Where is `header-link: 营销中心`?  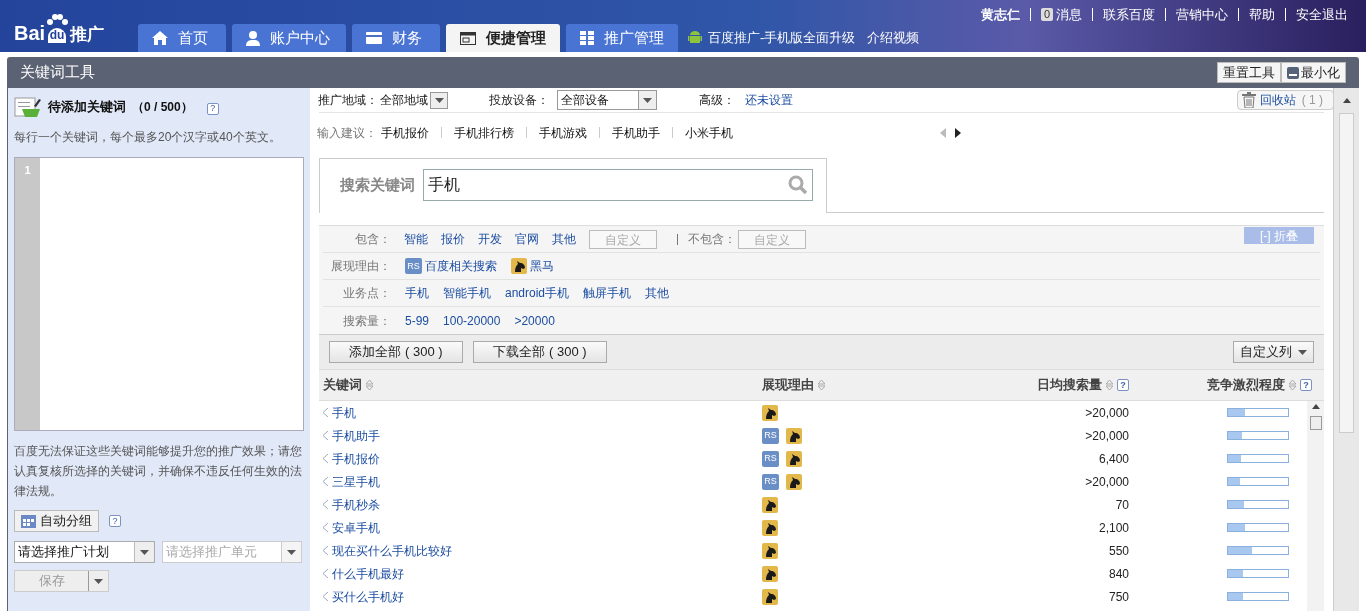
header-link: 营销中心 is located at coordinates (1202, 15).